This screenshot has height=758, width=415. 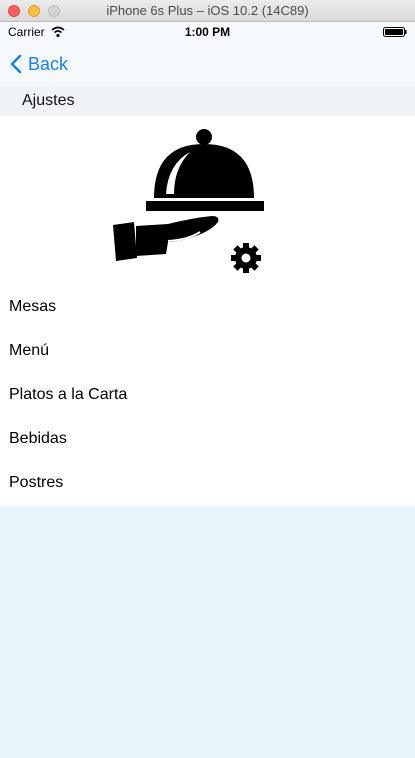 What do you see at coordinates (395, 32) in the screenshot?
I see `battery-icon` at bounding box center [395, 32].